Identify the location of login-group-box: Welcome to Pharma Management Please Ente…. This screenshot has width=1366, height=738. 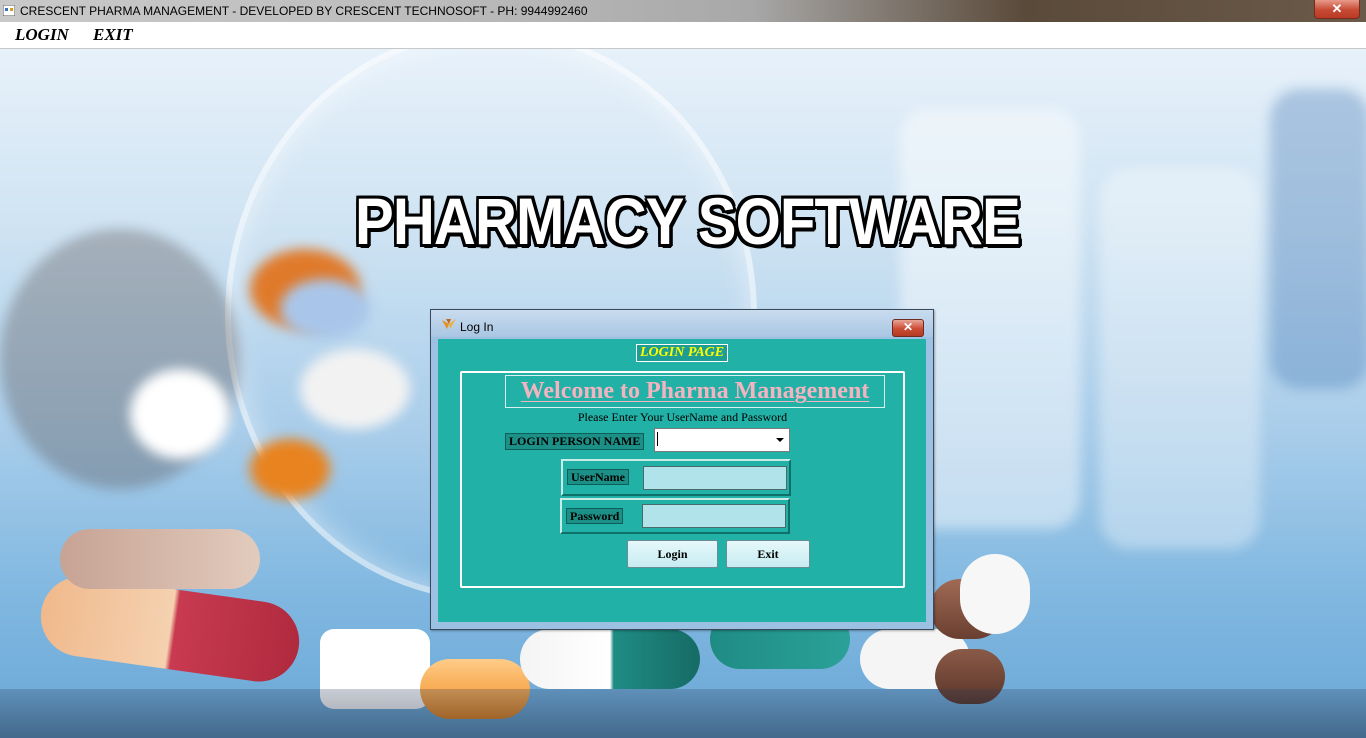
(682, 479).